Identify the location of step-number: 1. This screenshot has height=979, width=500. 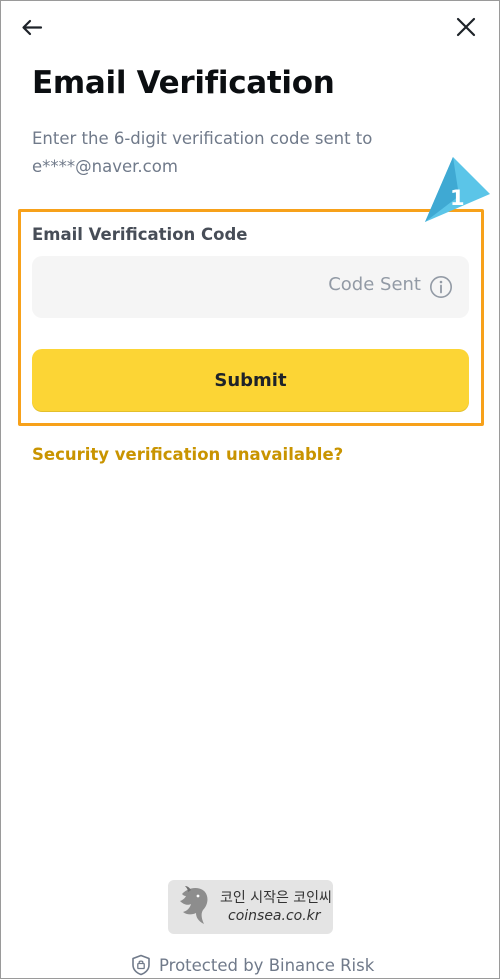
(457, 198).